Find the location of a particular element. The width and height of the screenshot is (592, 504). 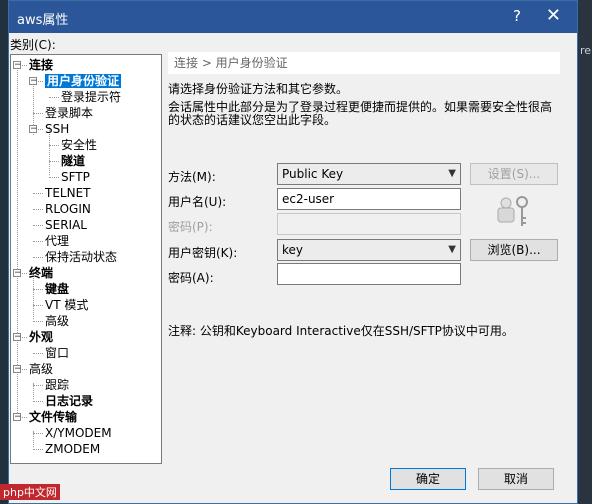

desktop-right-text: re is located at coordinates (586, 50).